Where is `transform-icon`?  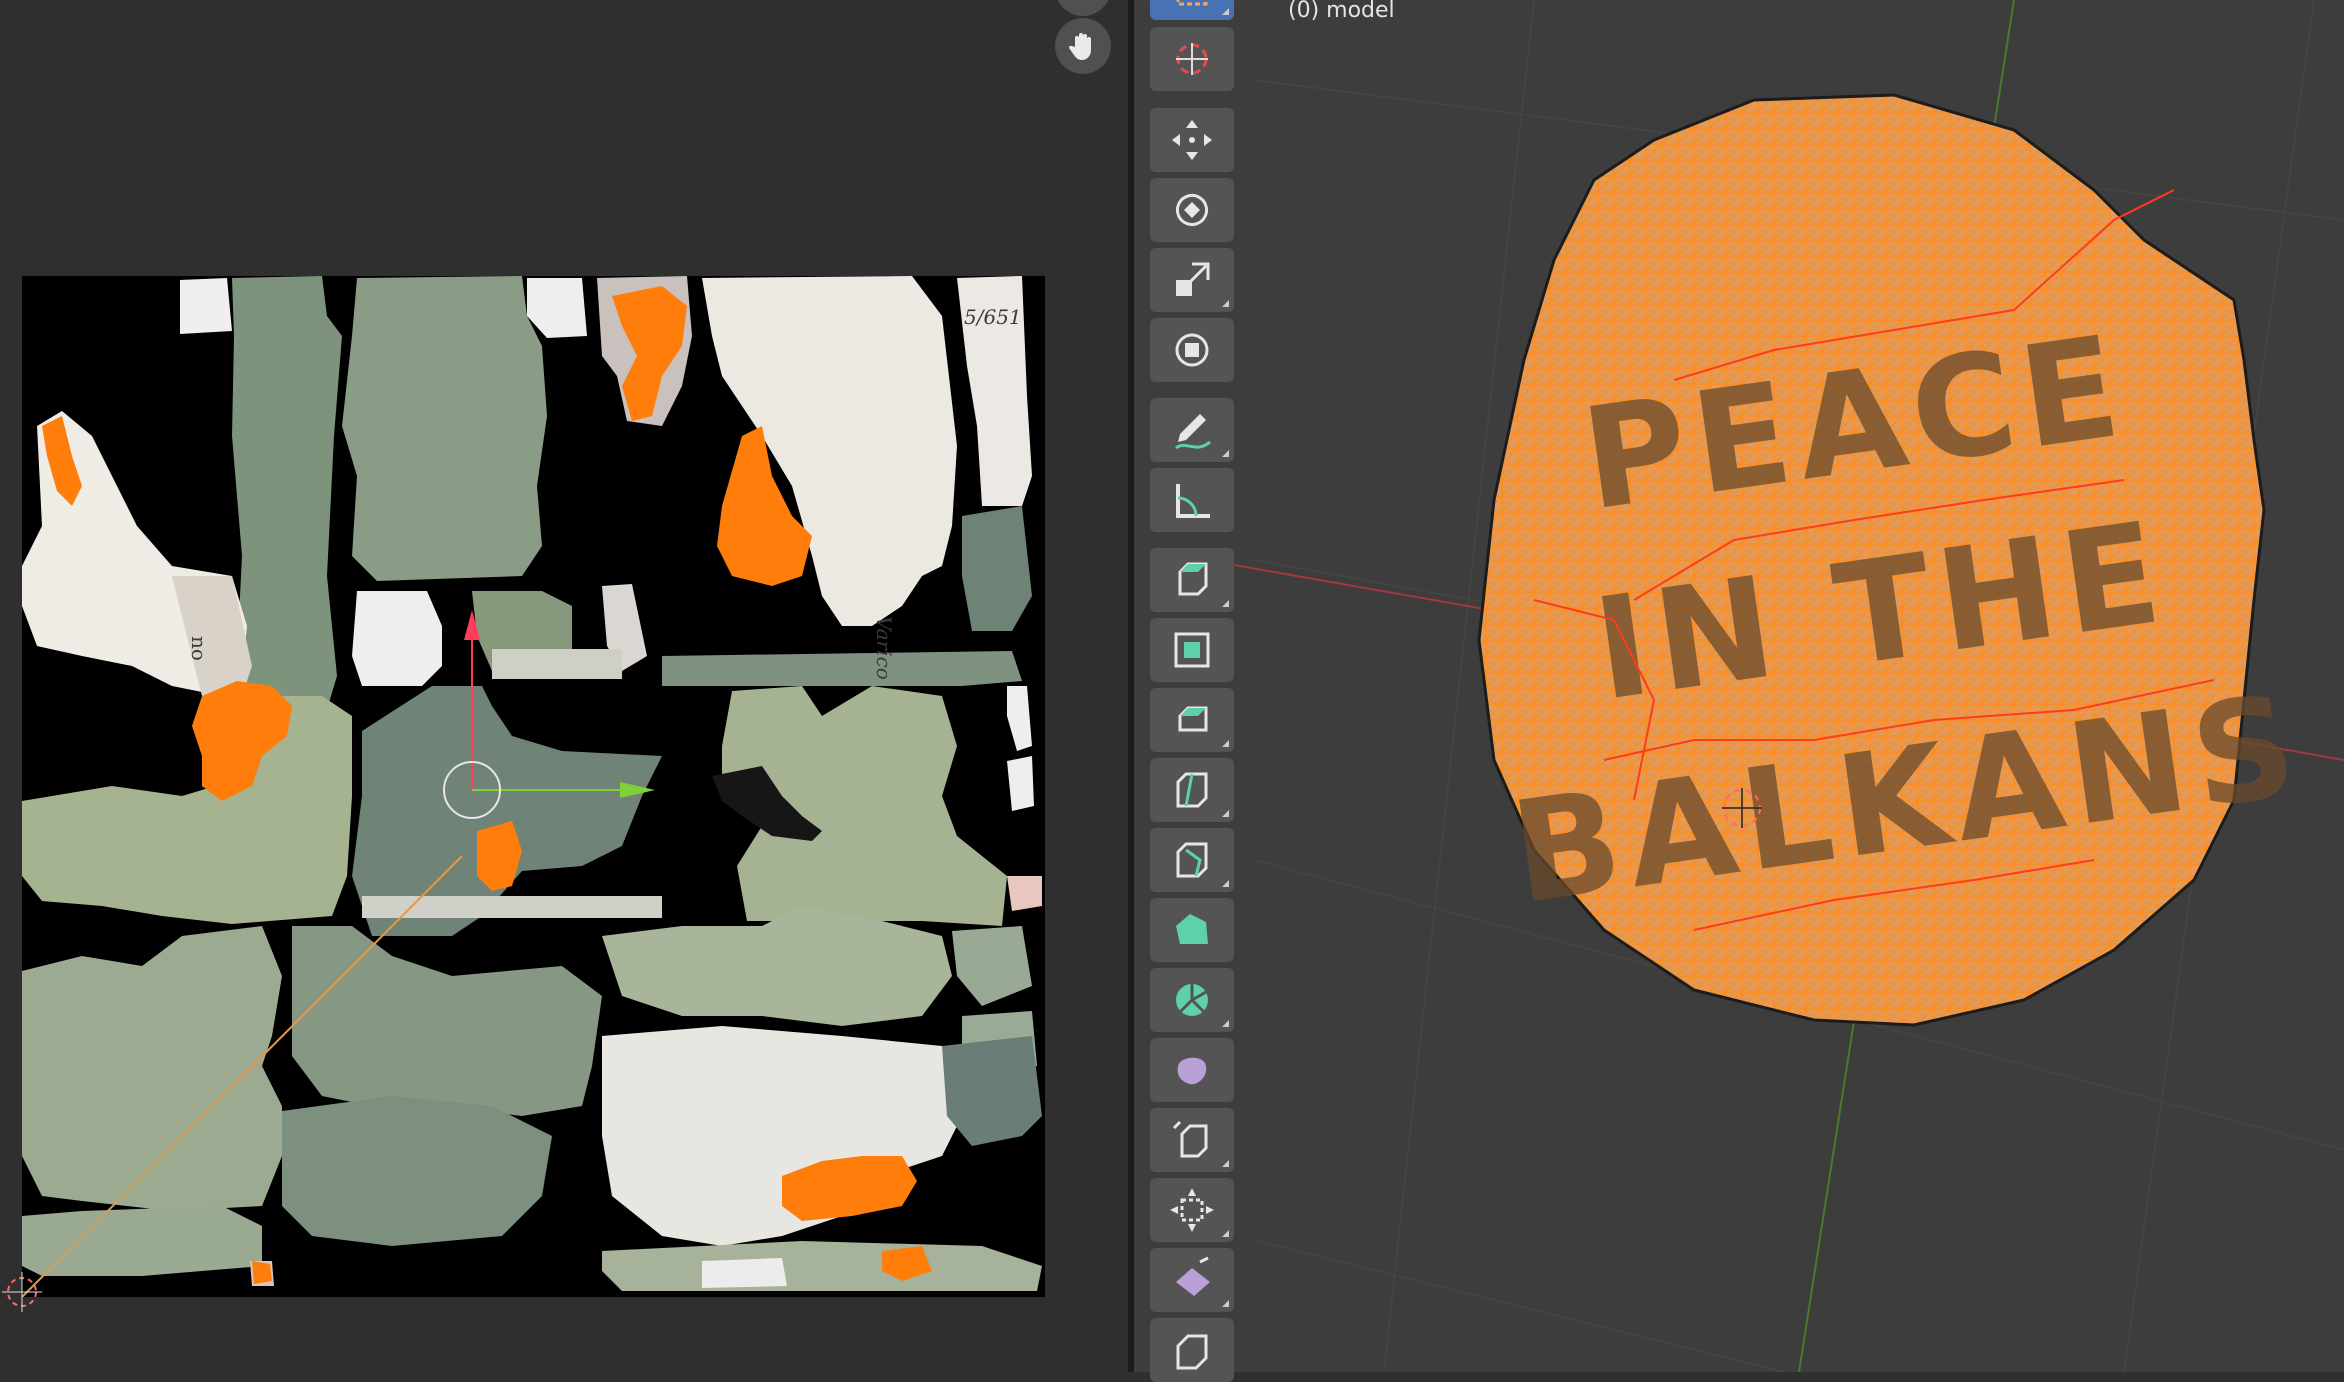
transform-icon is located at coordinates (1192, 350).